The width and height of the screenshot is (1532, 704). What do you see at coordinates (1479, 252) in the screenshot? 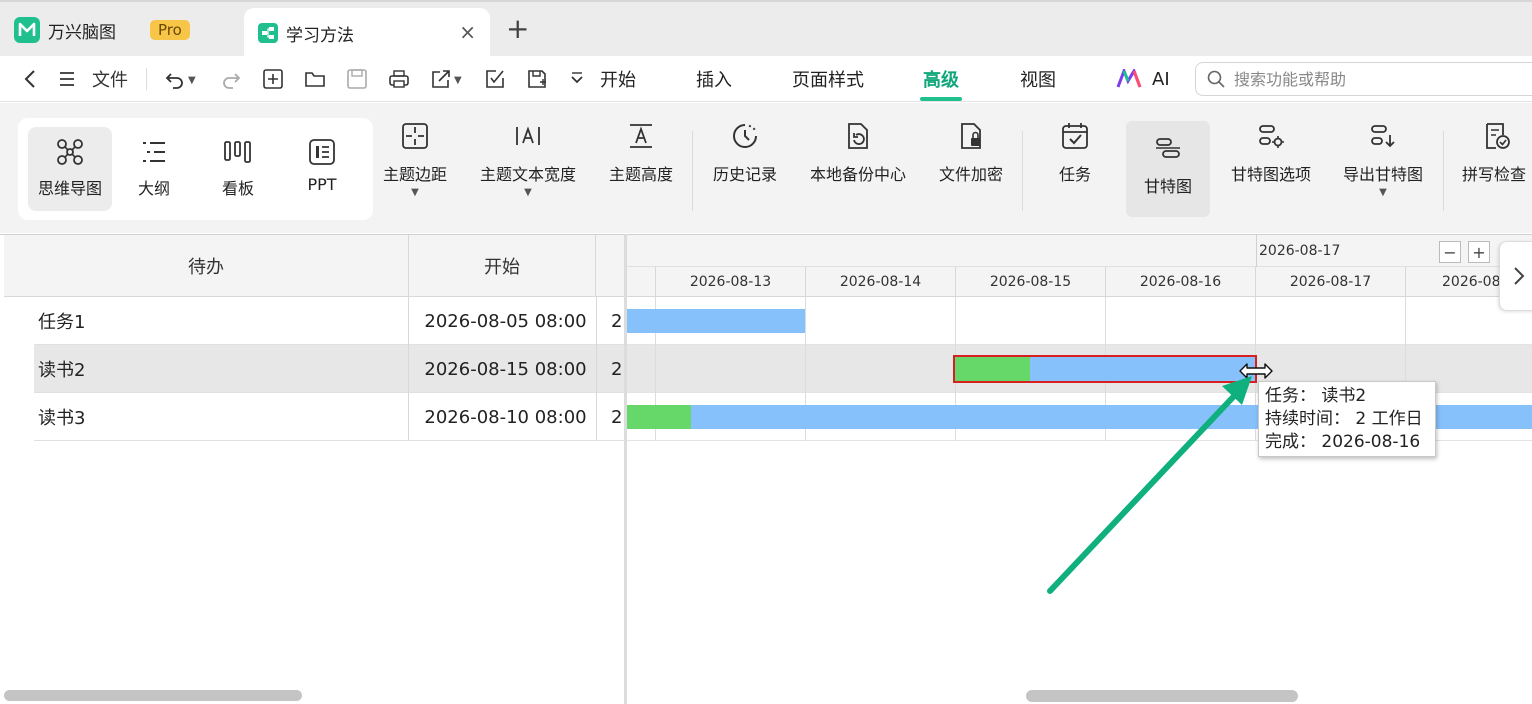
I see `zoom-in-button: +` at bounding box center [1479, 252].